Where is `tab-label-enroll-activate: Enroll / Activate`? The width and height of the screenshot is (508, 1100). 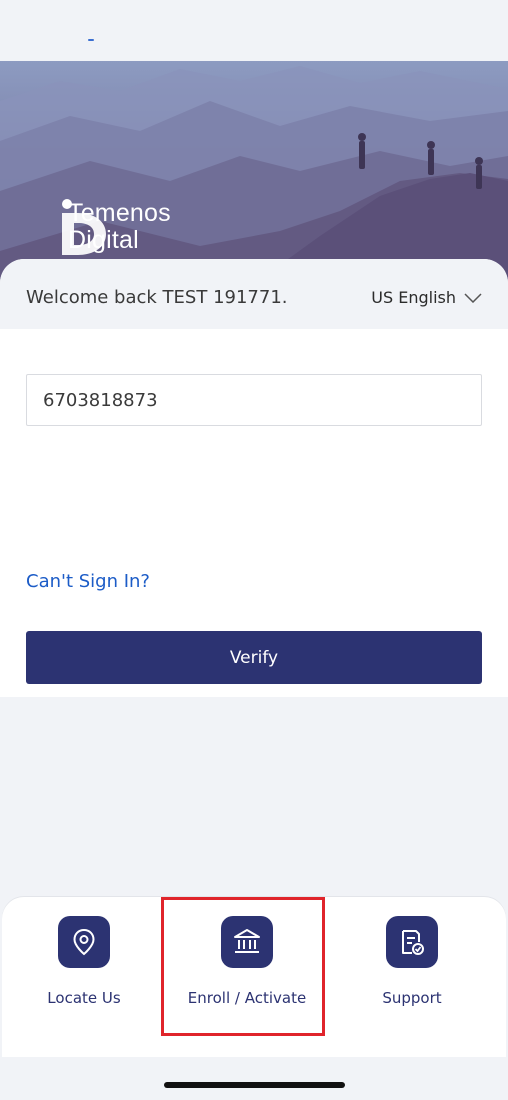
tab-label-enroll-activate: Enroll / Activate is located at coordinates (247, 998).